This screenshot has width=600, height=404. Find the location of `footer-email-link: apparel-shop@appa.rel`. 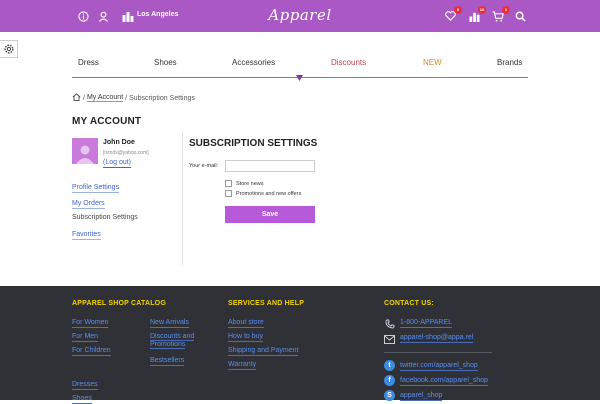

footer-email-link: apparel-shop@appa.rel is located at coordinates (437, 338).